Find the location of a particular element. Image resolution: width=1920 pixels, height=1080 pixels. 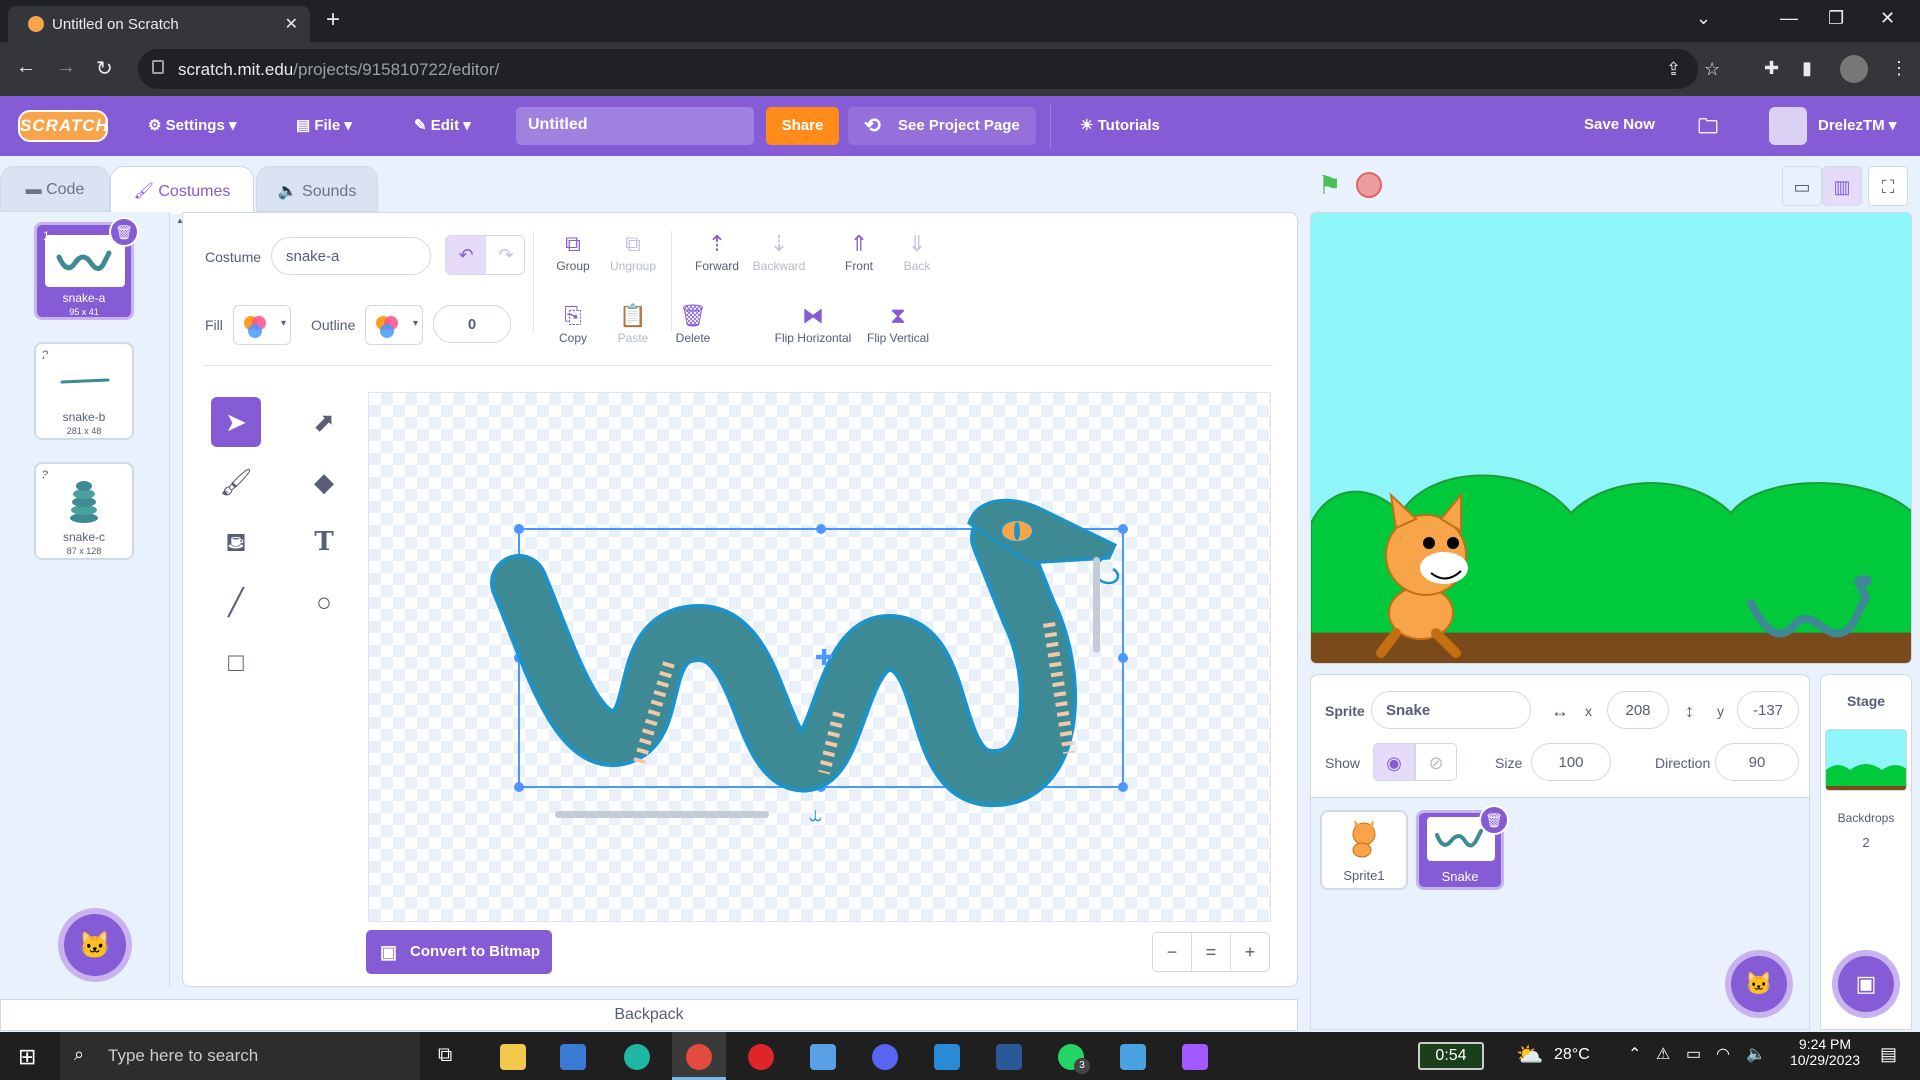

ungroup-button: ⧉ Ungroup is located at coordinates (633, 252).